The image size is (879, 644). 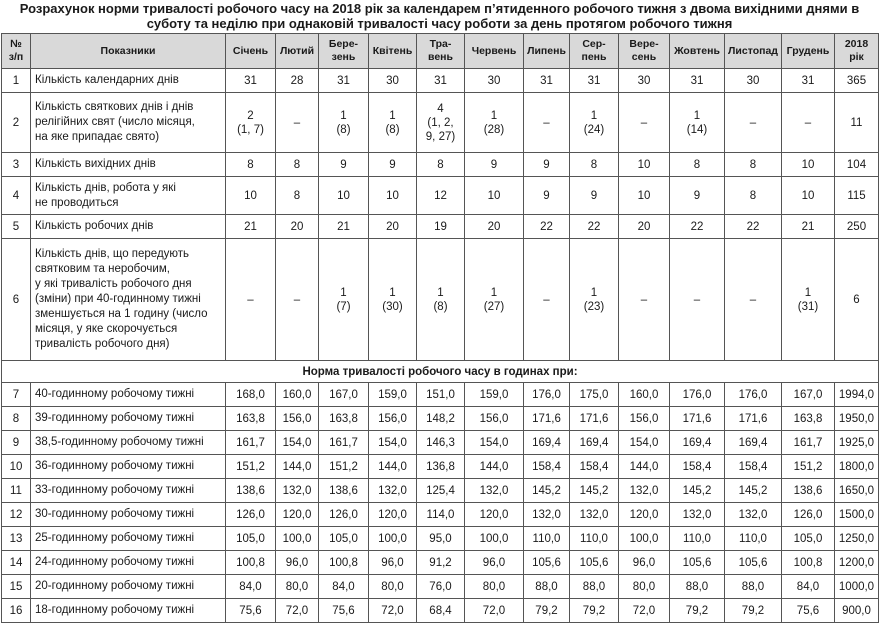 I want to click on row-number: 13, so click(x=16, y=538).